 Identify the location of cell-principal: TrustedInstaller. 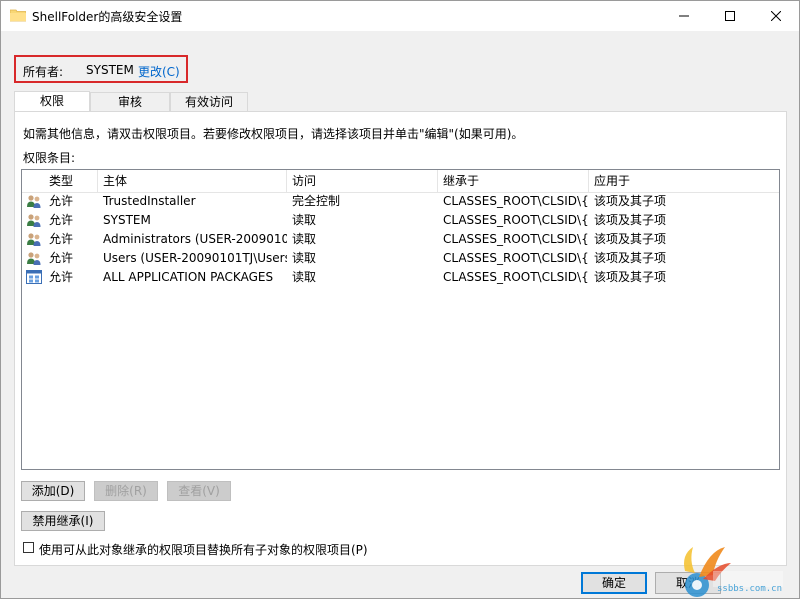
(149, 201).